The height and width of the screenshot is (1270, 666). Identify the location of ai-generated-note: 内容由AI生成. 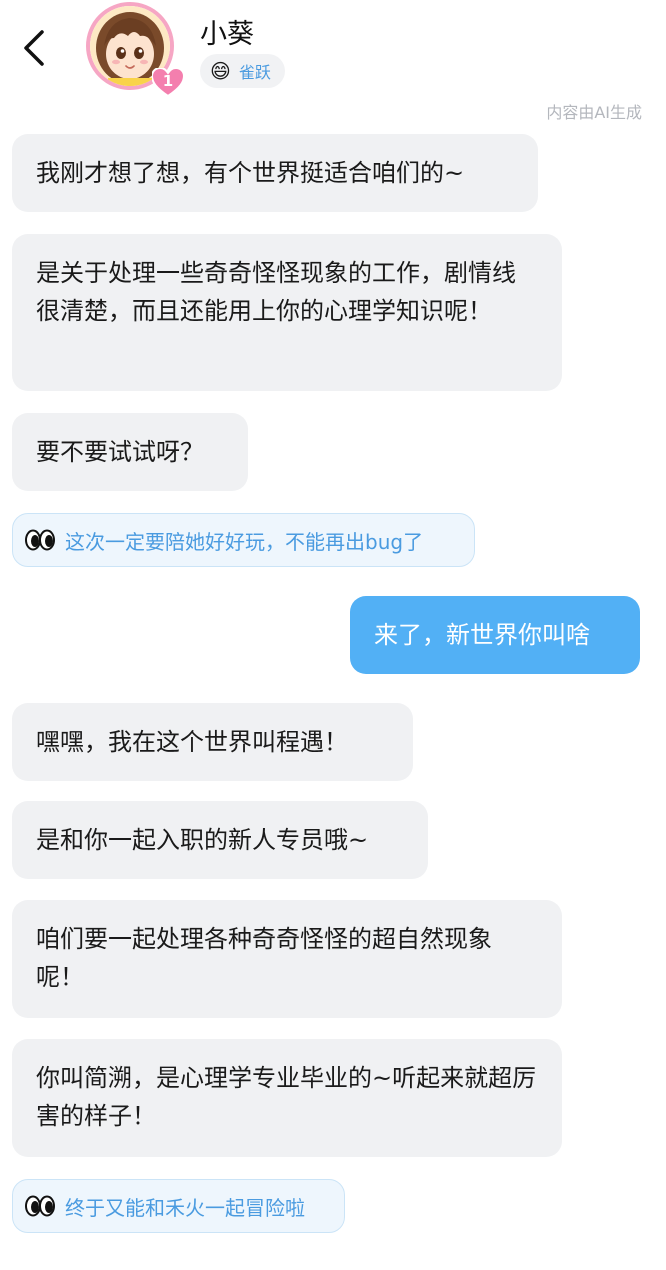
(594, 112).